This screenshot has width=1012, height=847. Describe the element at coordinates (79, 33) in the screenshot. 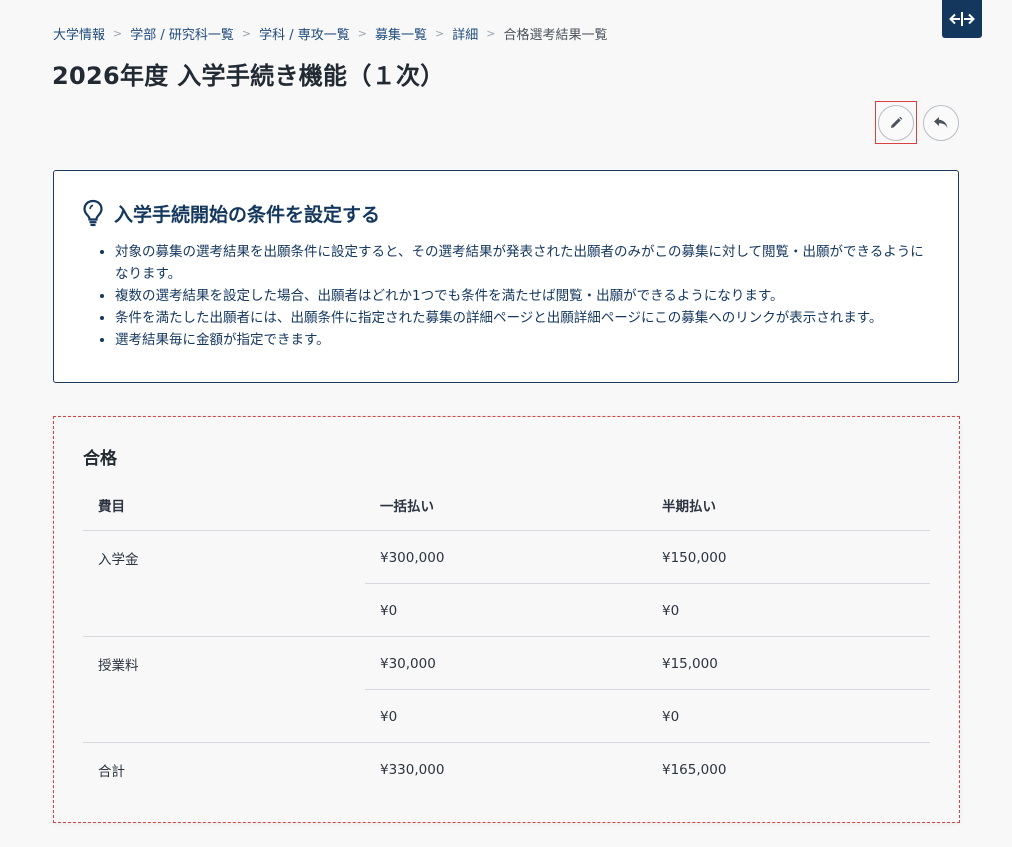

I see `breadcrumb-link-university: 大学情報` at that location.